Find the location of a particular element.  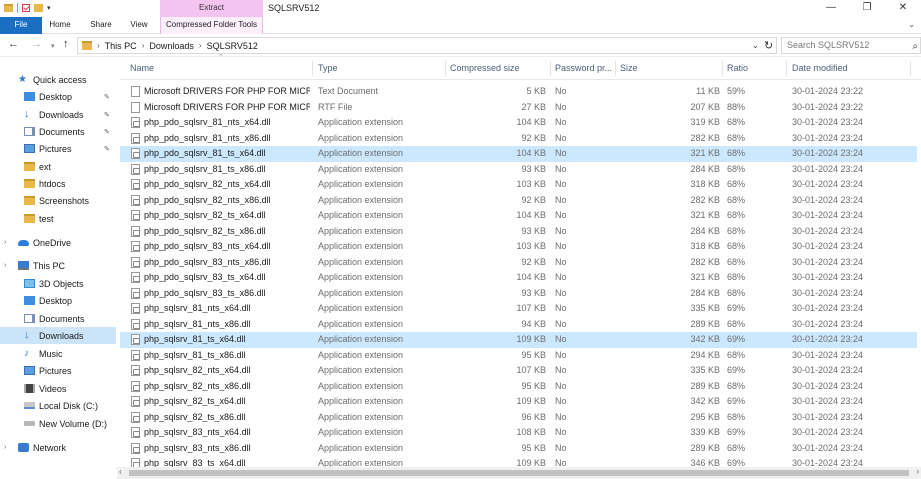

date-modified: 30-01-2024 23:22 is located at coordinates (828, 106).